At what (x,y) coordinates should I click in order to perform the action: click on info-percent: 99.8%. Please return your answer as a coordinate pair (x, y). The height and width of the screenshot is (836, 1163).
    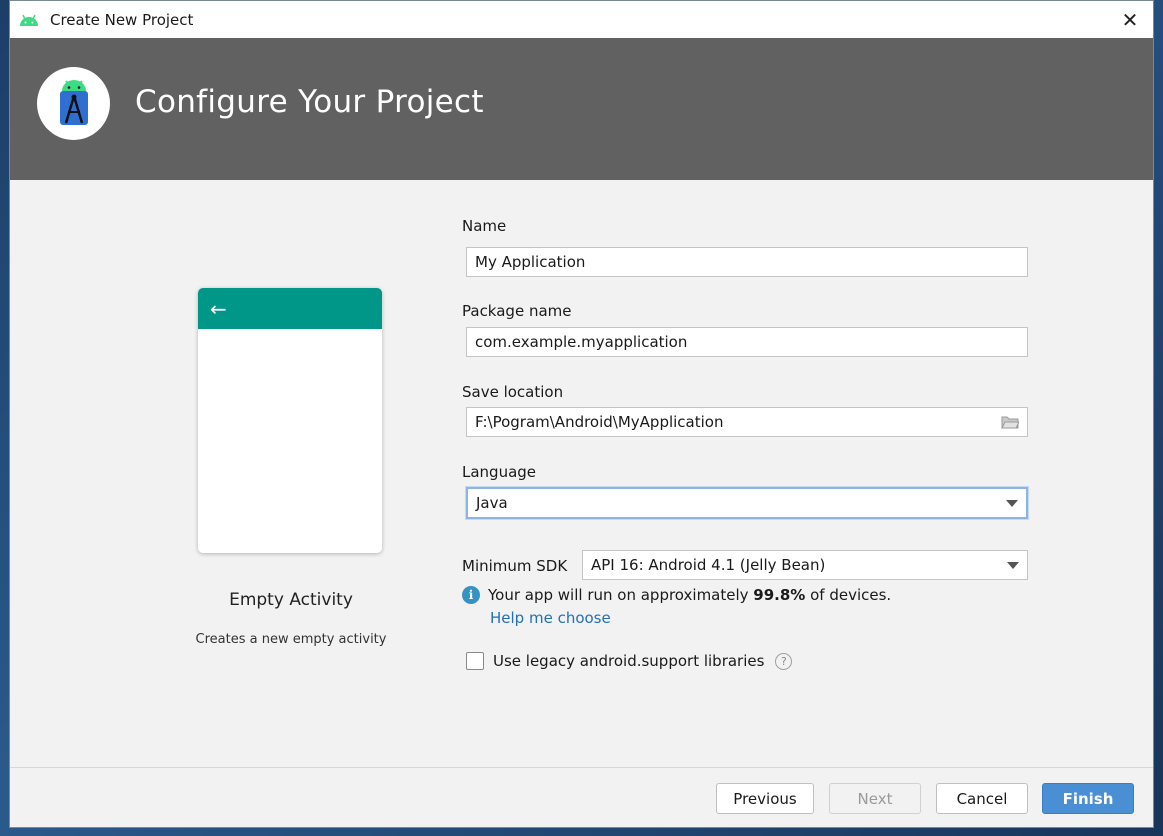
    Looking at the image, I should click on (779, 595).